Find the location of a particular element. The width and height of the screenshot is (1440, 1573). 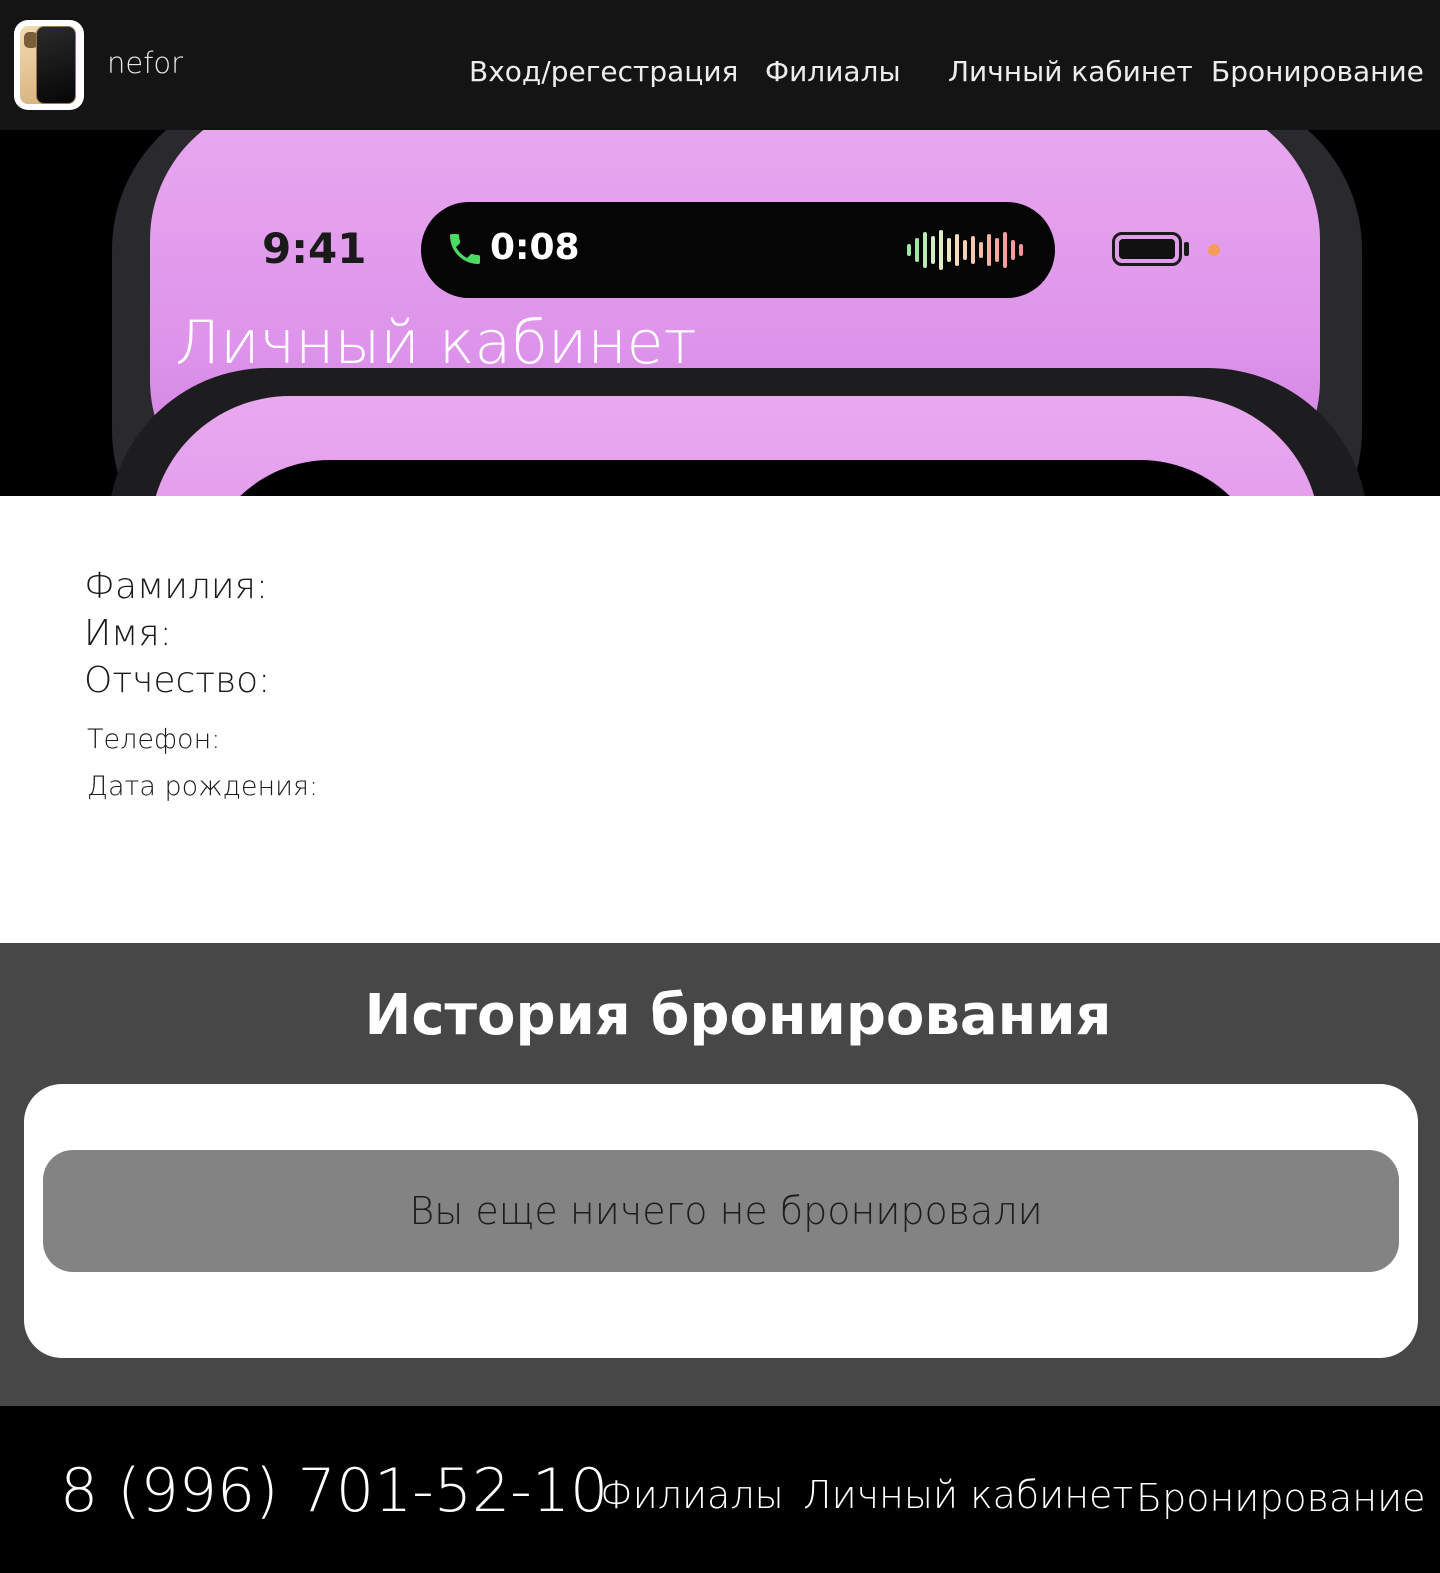

phone-call-icon is located at coordinates (465, 249).